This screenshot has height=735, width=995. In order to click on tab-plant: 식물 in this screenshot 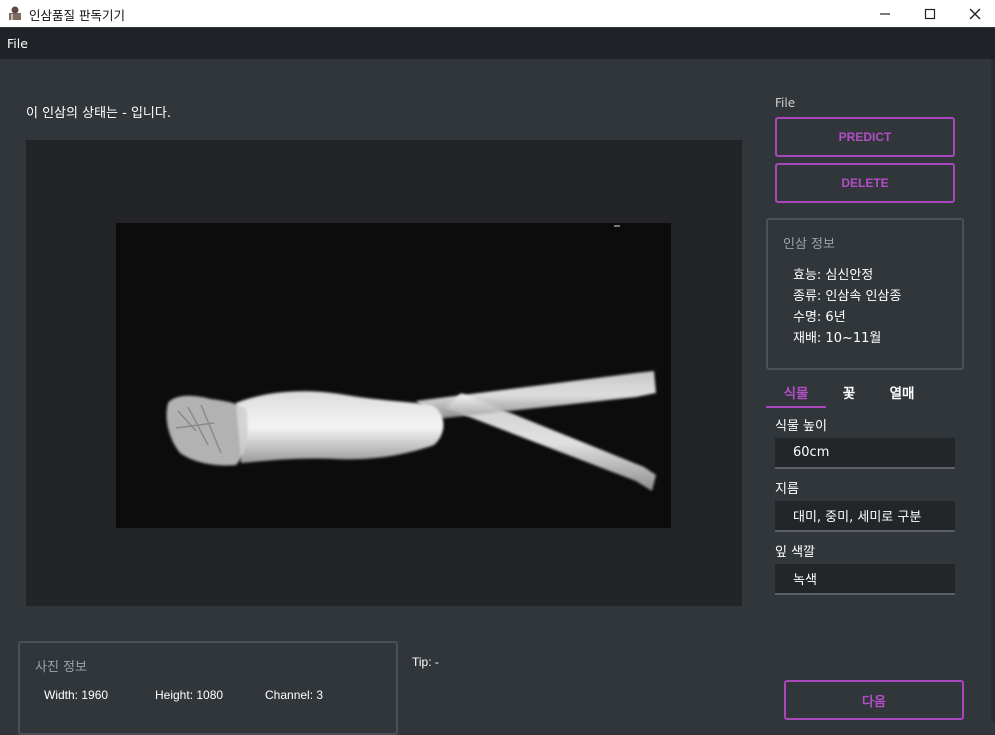, I will do `click(796, 393)`.